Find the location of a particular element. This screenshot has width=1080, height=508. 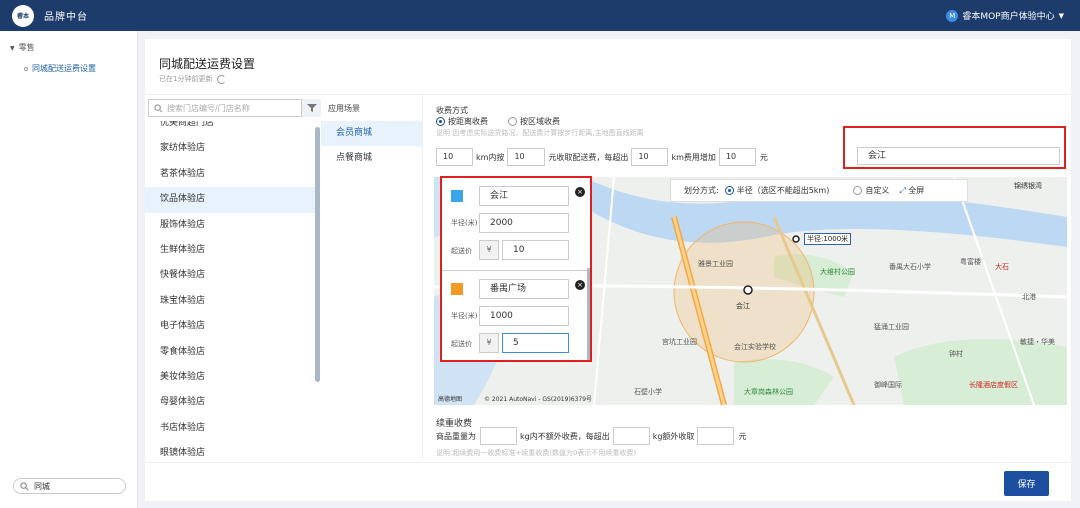

weight-fee-row: 商品重量为 kg内不额外收费，每超出 kg额外收取 元 is located at coordinates (591, 436).